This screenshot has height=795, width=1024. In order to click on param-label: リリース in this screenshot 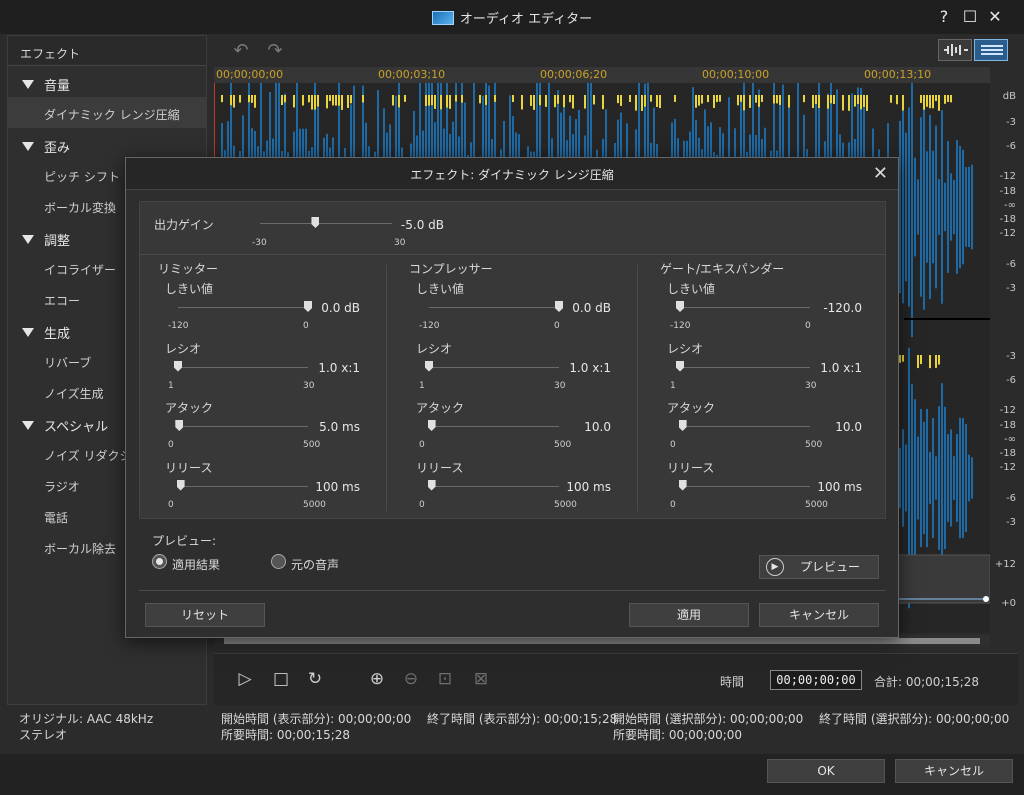, I will do `click(189, 467)`.